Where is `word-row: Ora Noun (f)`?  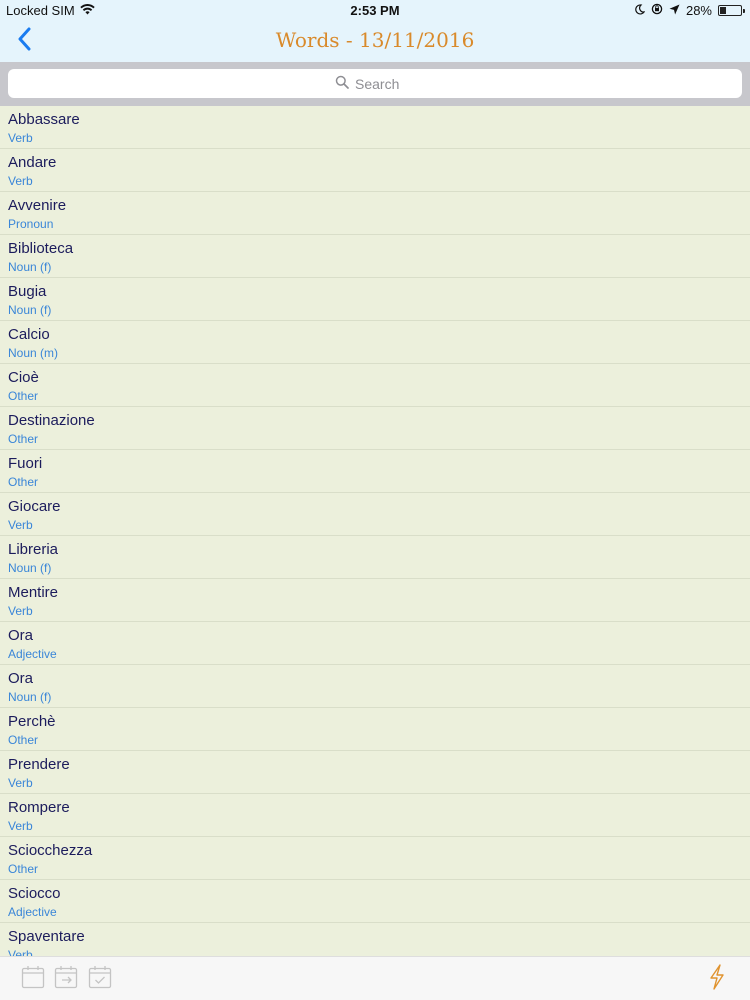 word-row: Ora Noun (f) is located at coordinates (375, 686).